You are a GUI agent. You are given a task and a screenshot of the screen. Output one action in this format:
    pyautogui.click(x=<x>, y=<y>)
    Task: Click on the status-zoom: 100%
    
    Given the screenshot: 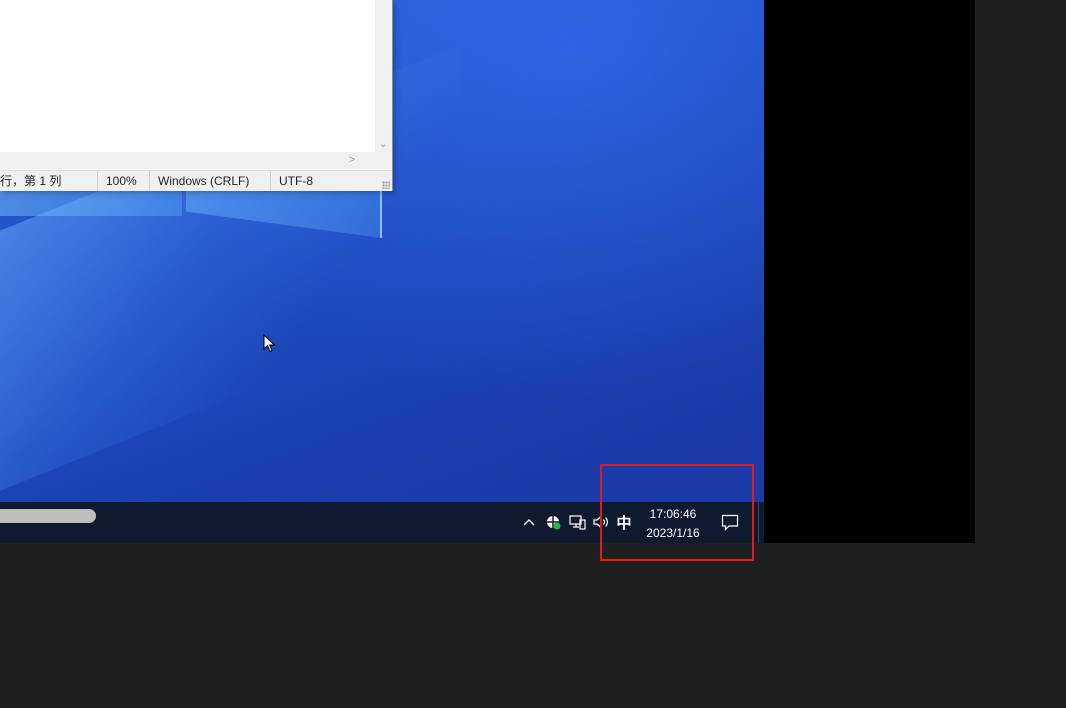 What is the action you would take?
    pyautogui.click(x=123, y=181)
    